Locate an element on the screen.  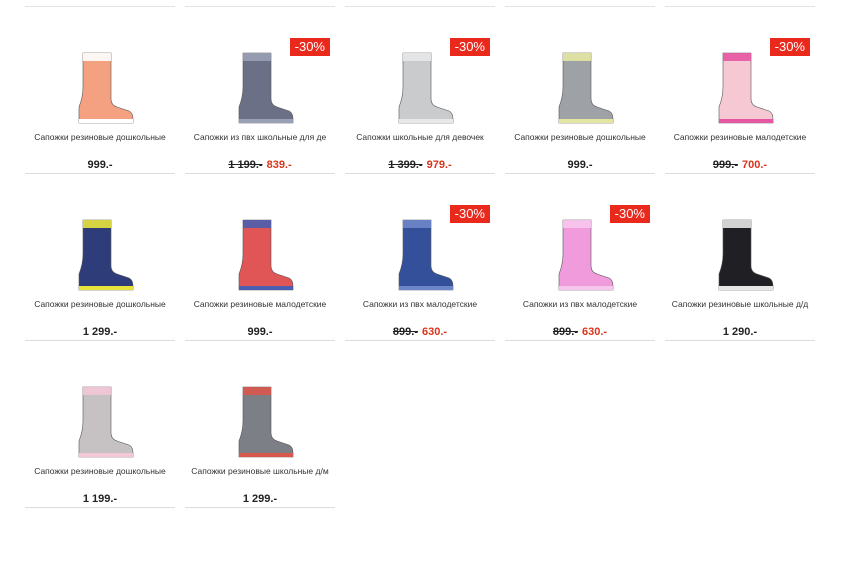
product-price: 1 290.- is located at coordinates (740, 332).